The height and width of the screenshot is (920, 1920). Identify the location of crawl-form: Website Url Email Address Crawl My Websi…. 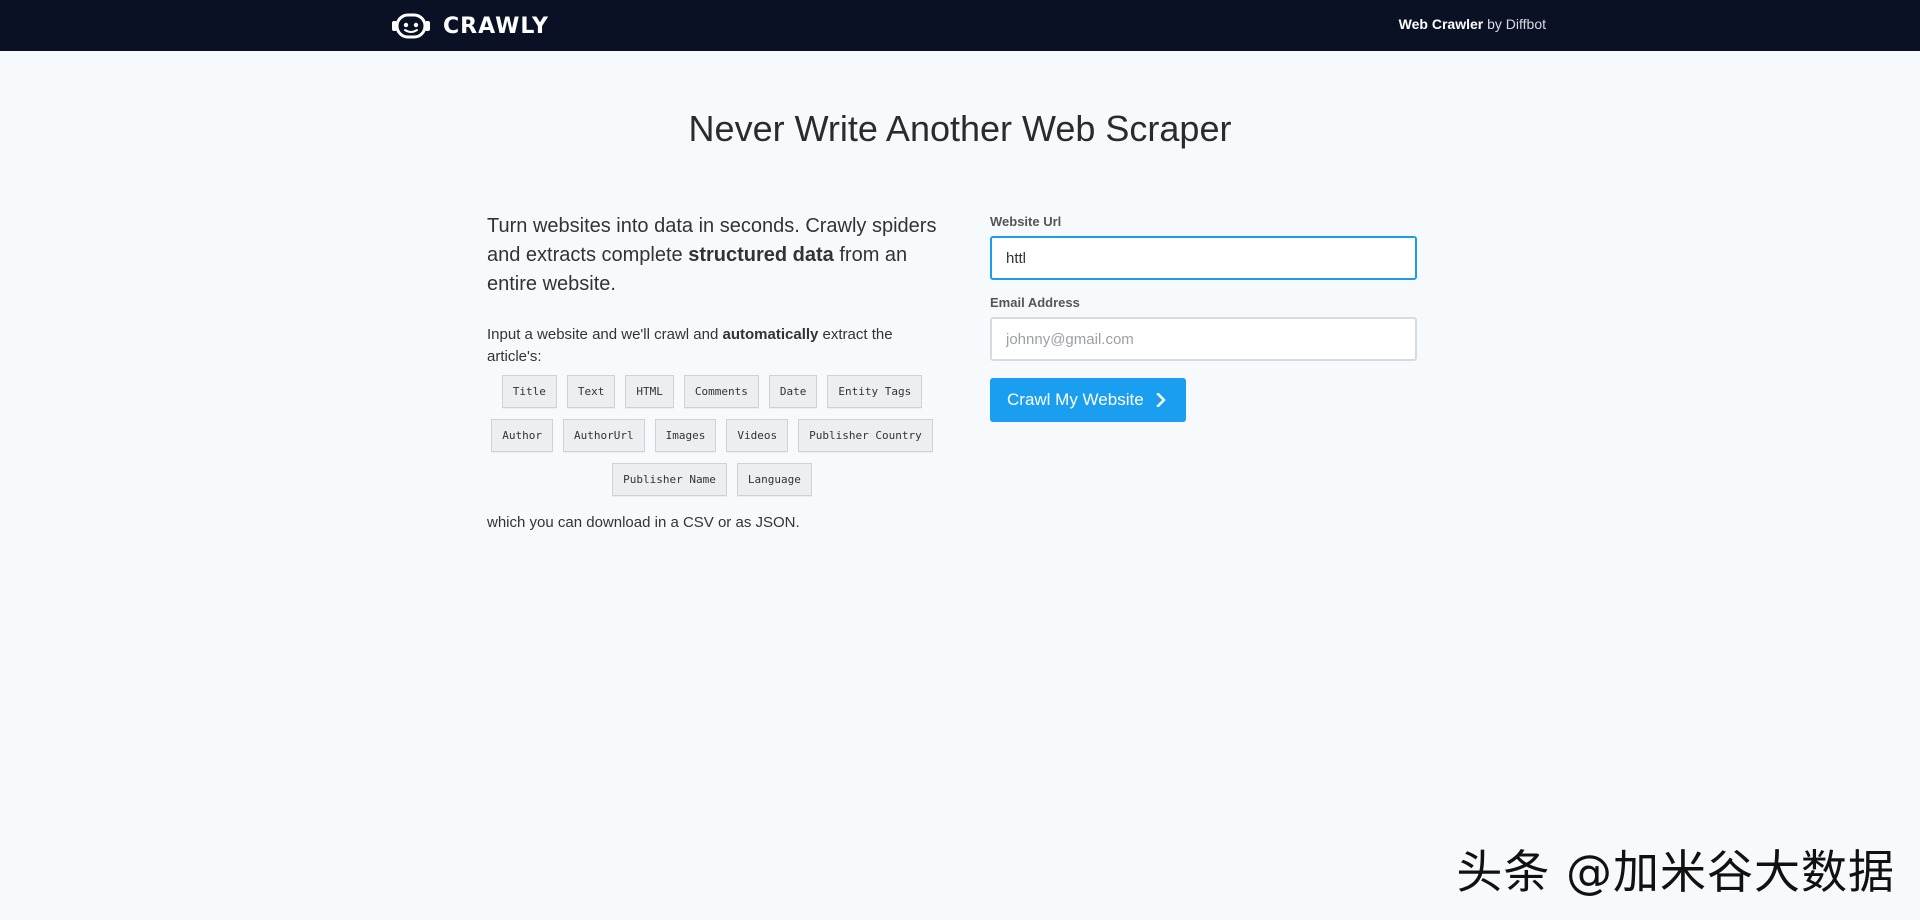
(1203, 318).